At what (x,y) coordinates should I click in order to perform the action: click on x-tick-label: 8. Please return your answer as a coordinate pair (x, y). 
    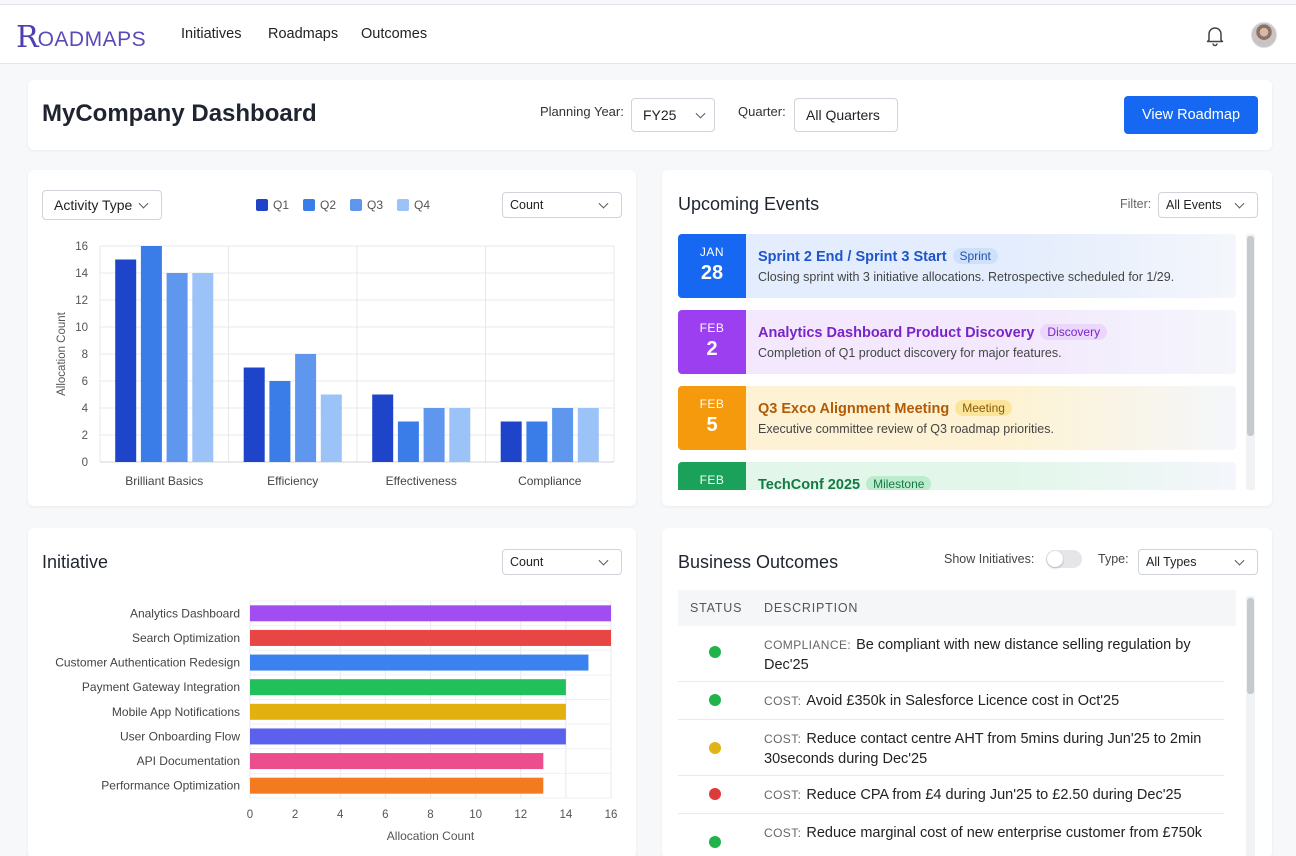
    Looking at the image, I should click on (430, 815).